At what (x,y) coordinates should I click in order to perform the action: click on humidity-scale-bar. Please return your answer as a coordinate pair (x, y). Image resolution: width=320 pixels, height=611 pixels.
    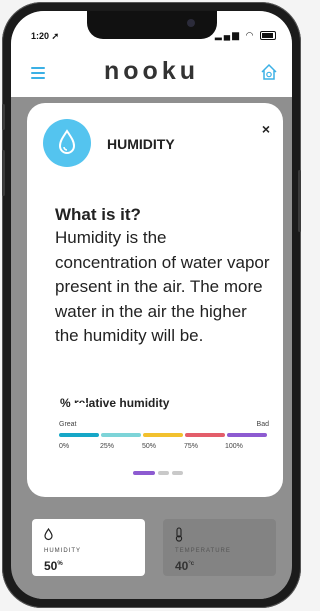
    Looking at the image, I should click on (163, 435).